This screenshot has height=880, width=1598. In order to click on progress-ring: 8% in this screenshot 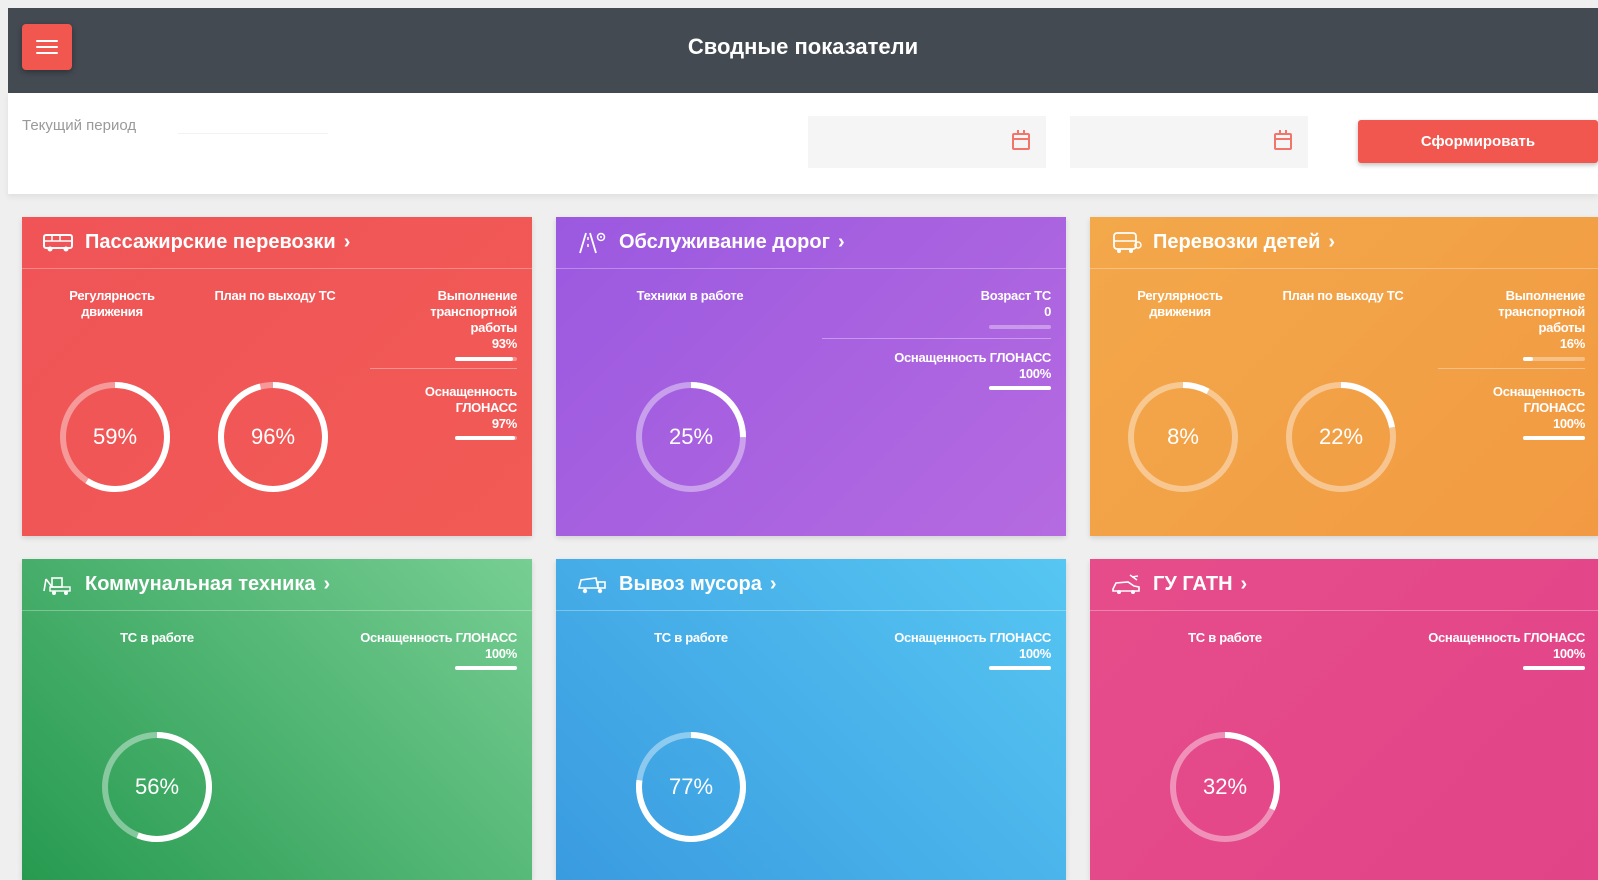, I will do `click(1183, 437)`.